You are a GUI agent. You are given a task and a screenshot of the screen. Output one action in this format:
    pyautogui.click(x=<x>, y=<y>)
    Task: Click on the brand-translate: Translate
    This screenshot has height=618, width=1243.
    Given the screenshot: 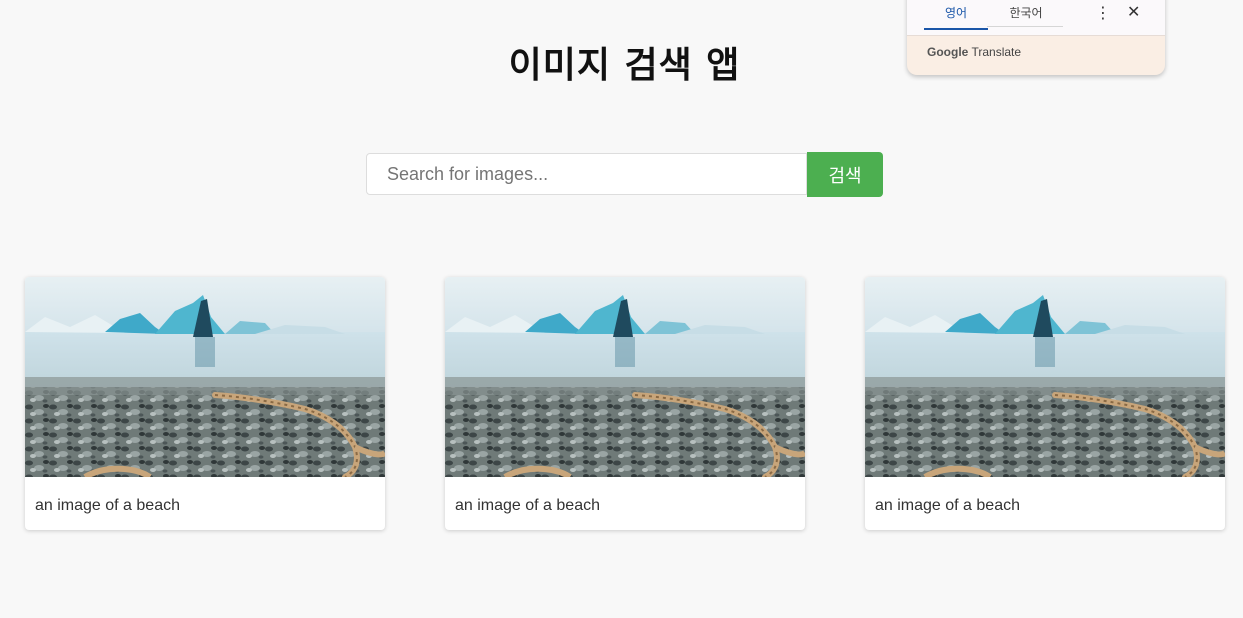 What is the action you would take?
    pyautogui.click(x=996, y=52)
    